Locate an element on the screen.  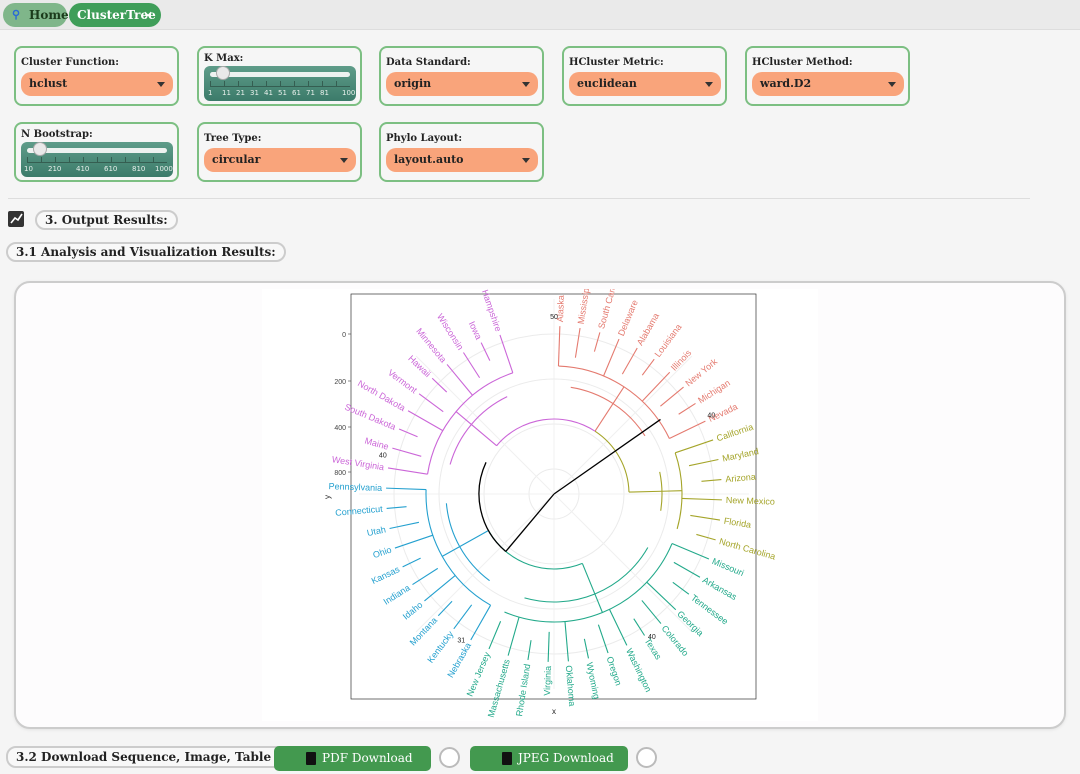
tab-home: ⚲ Home is located at coordinates (36, 15).